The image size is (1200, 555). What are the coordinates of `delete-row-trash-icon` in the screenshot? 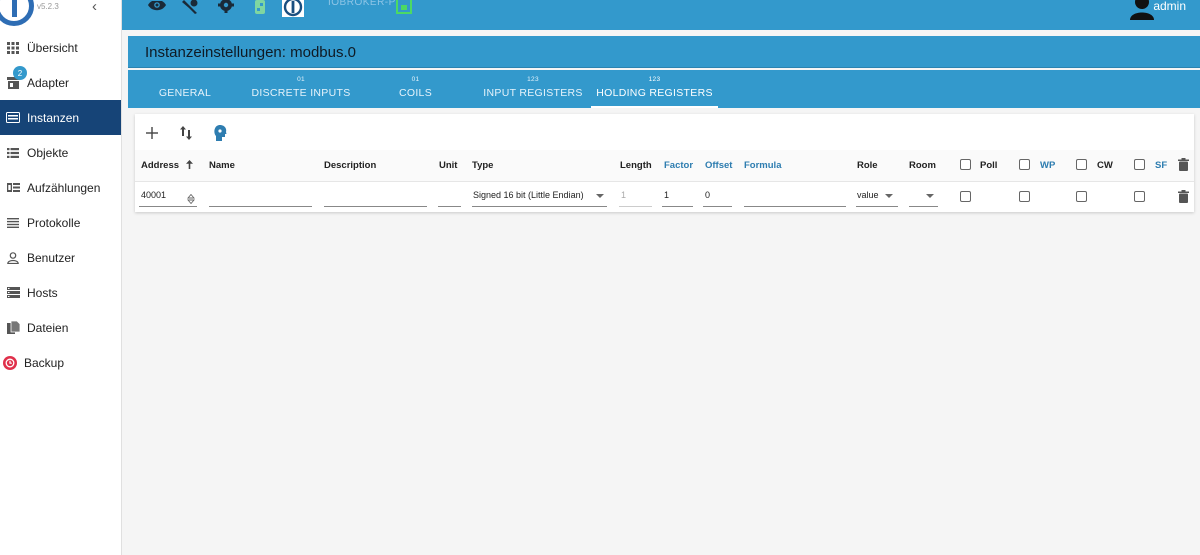 It's located at (1183, 199).